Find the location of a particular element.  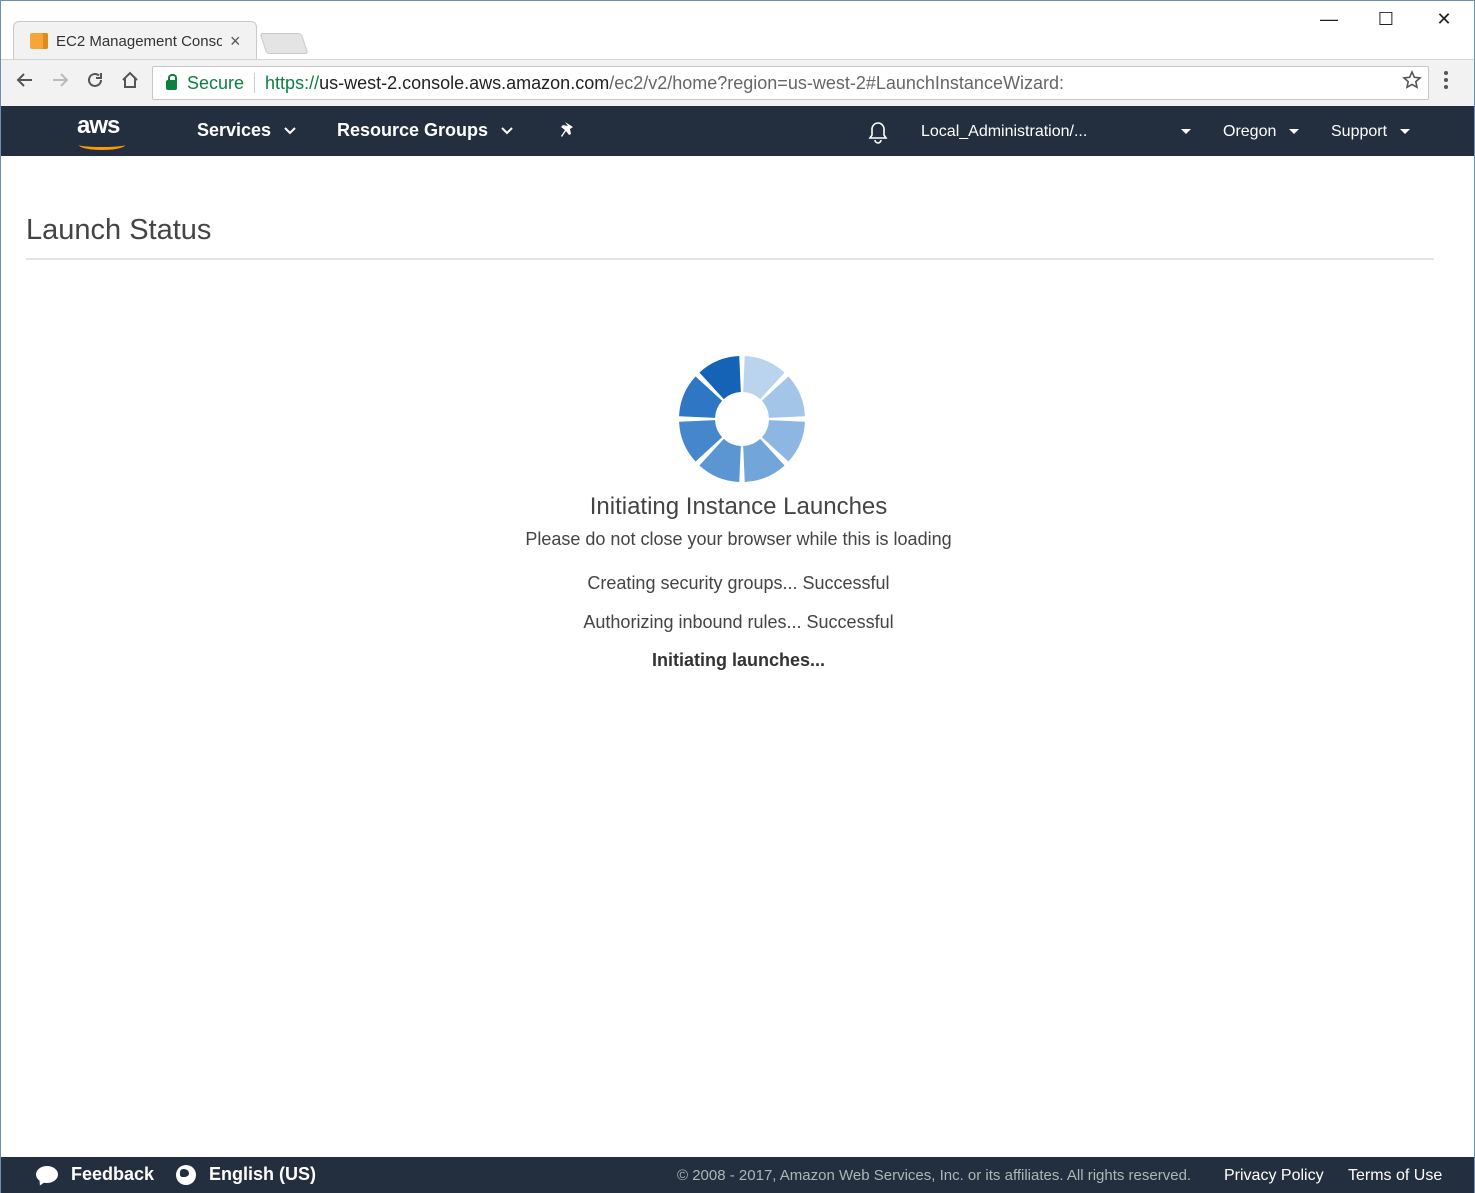

forward-icon is located at coordinates (60, 83).